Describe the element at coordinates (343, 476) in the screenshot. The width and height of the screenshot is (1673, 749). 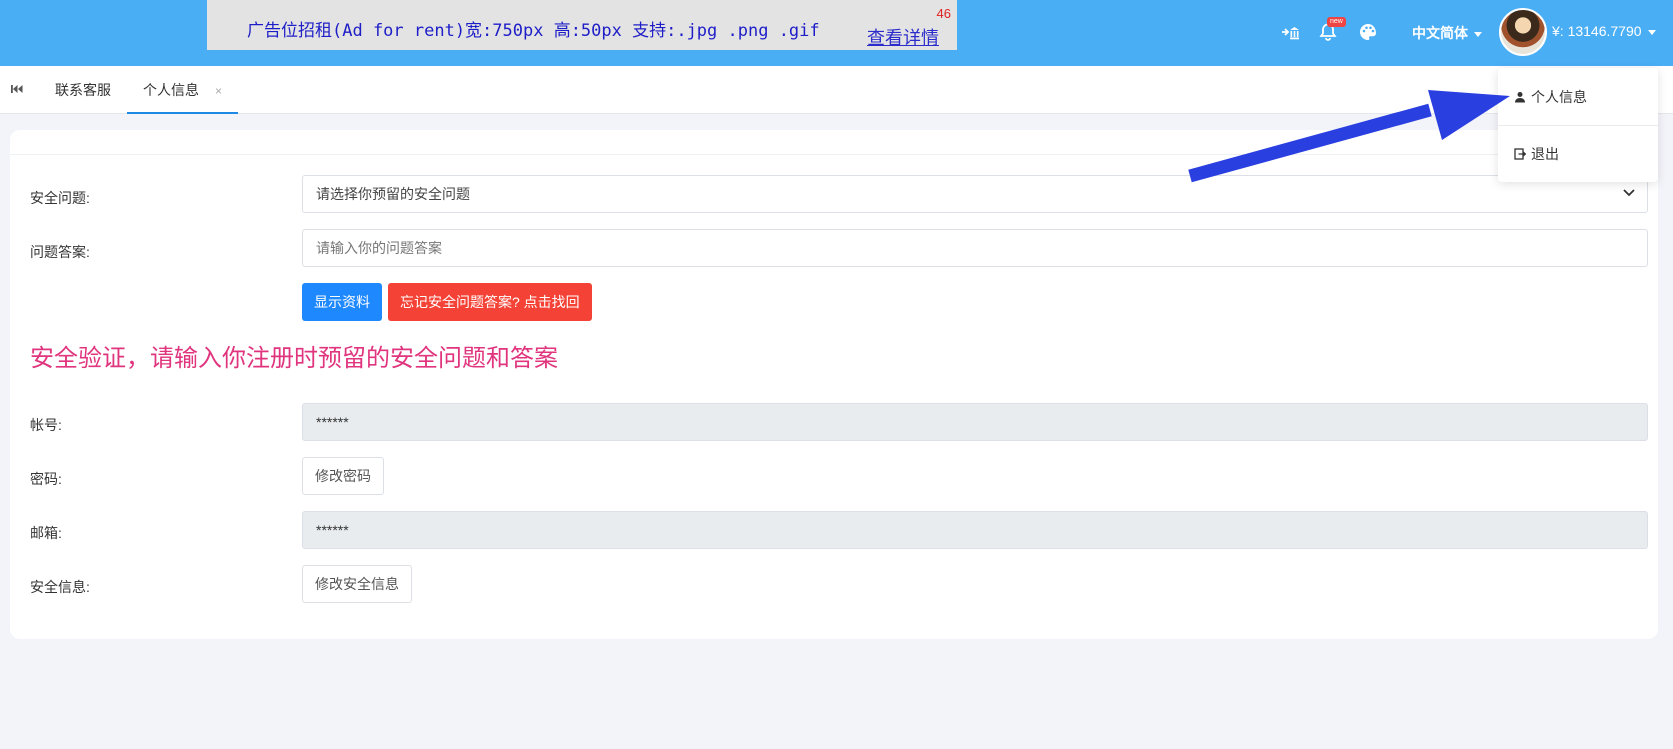
I see `change-password-button: 修改密码` at that location.